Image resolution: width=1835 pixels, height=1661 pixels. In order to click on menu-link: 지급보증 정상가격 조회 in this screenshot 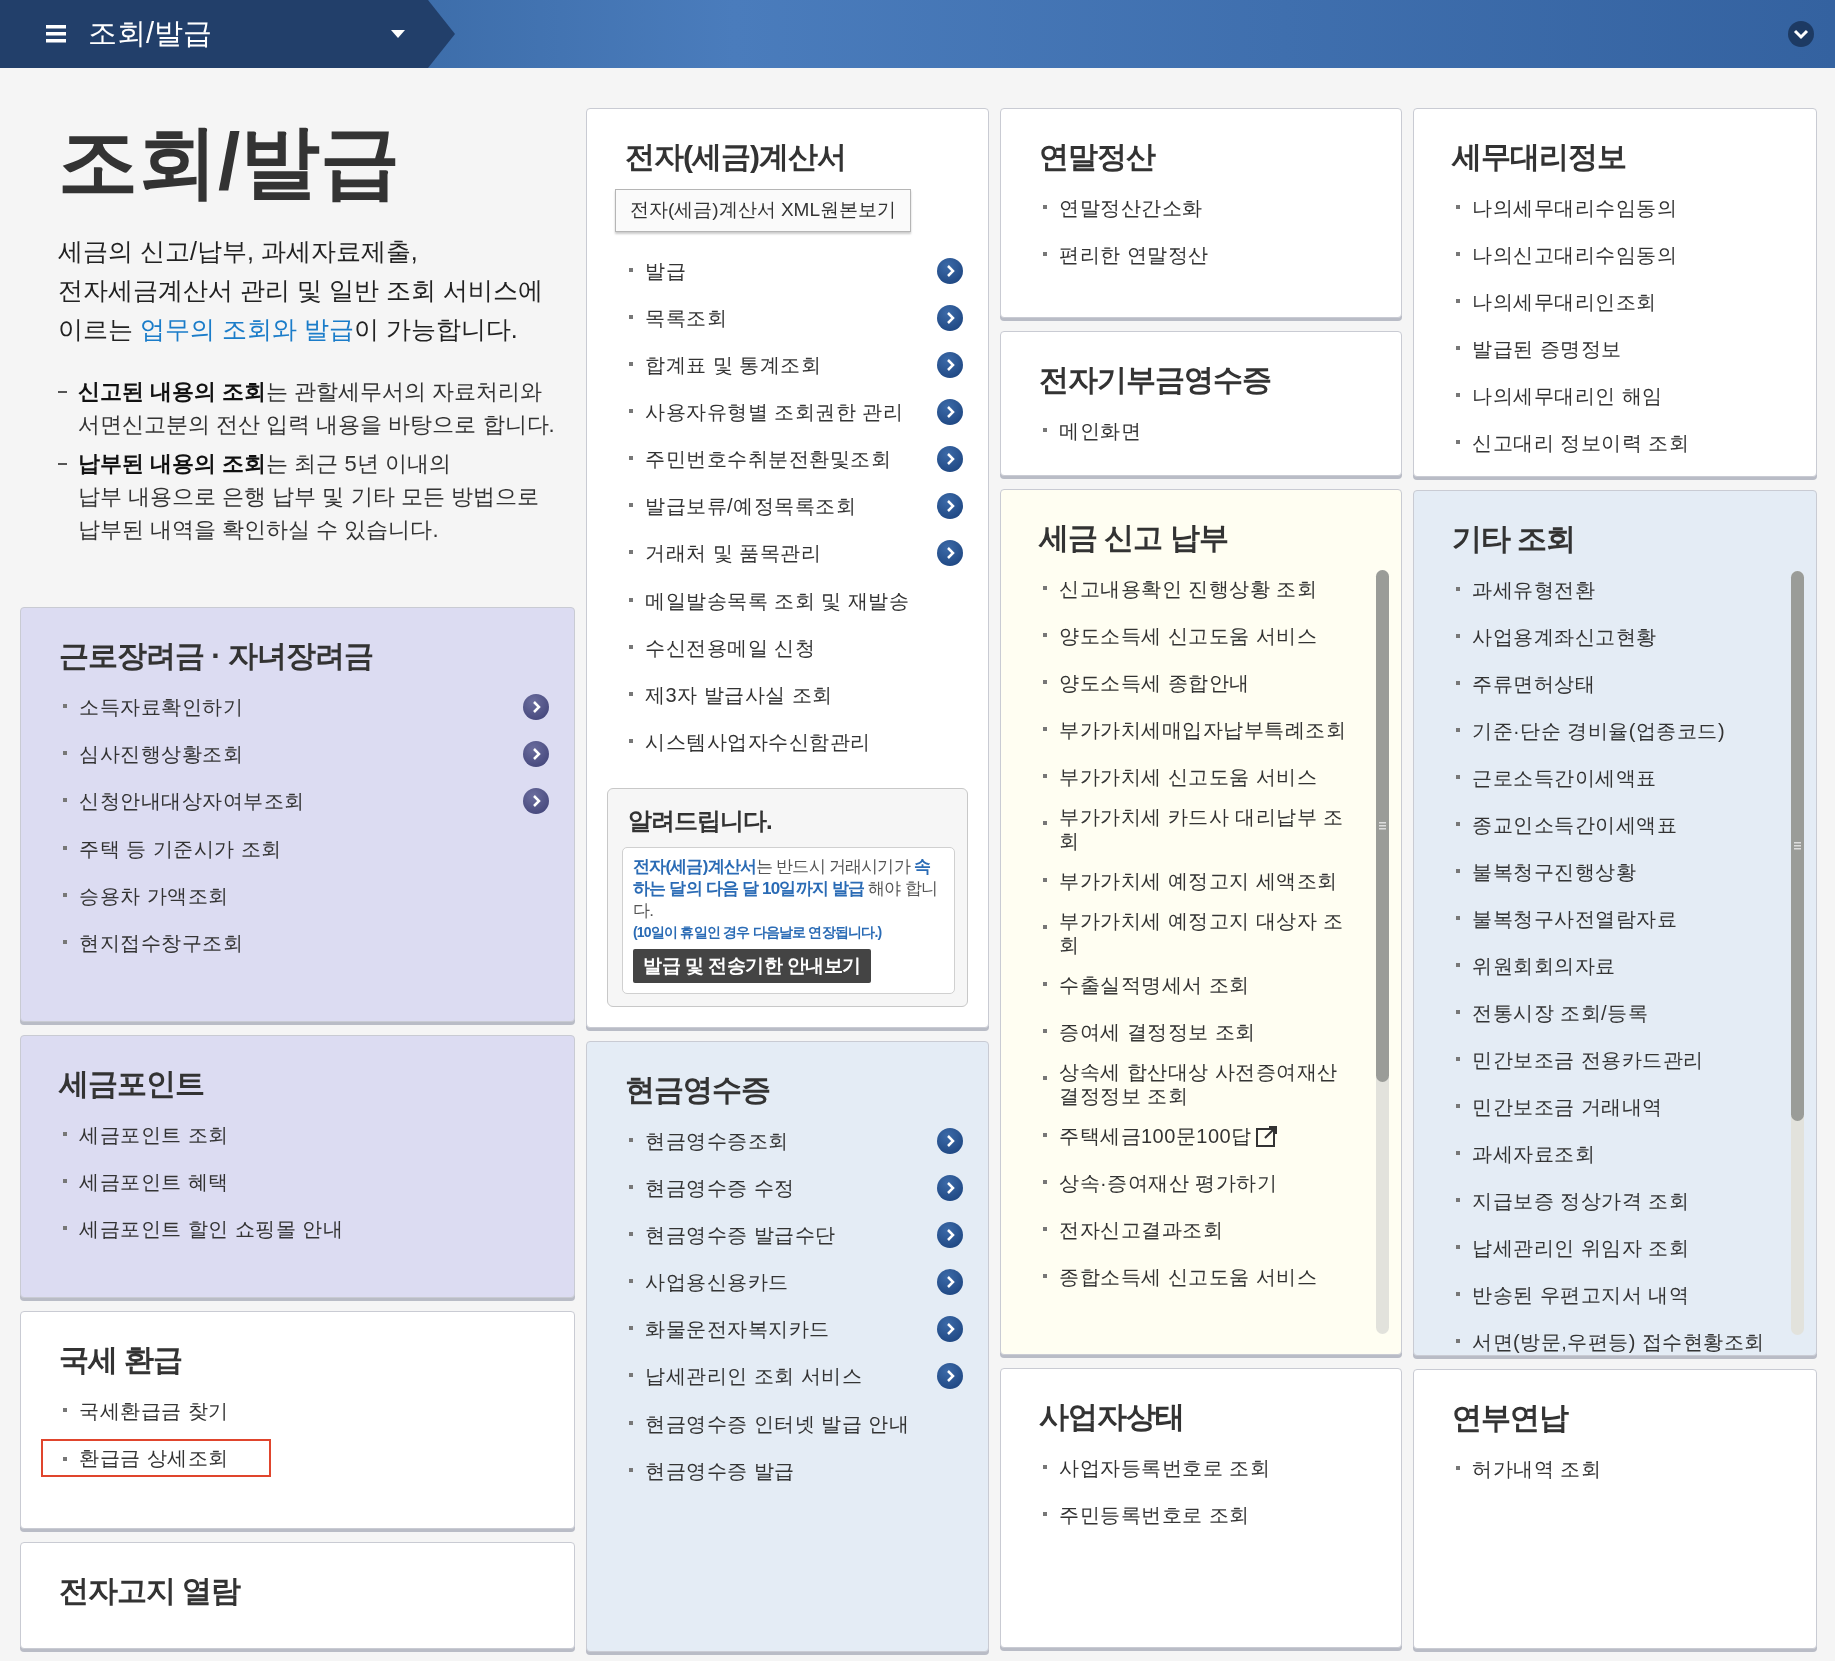, I will do `click(1581, 1201)`.